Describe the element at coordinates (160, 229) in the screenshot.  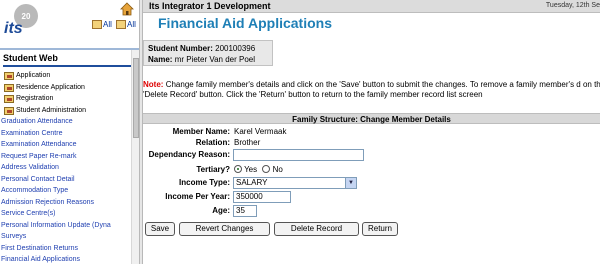
I see `save-button: Save` at that location.